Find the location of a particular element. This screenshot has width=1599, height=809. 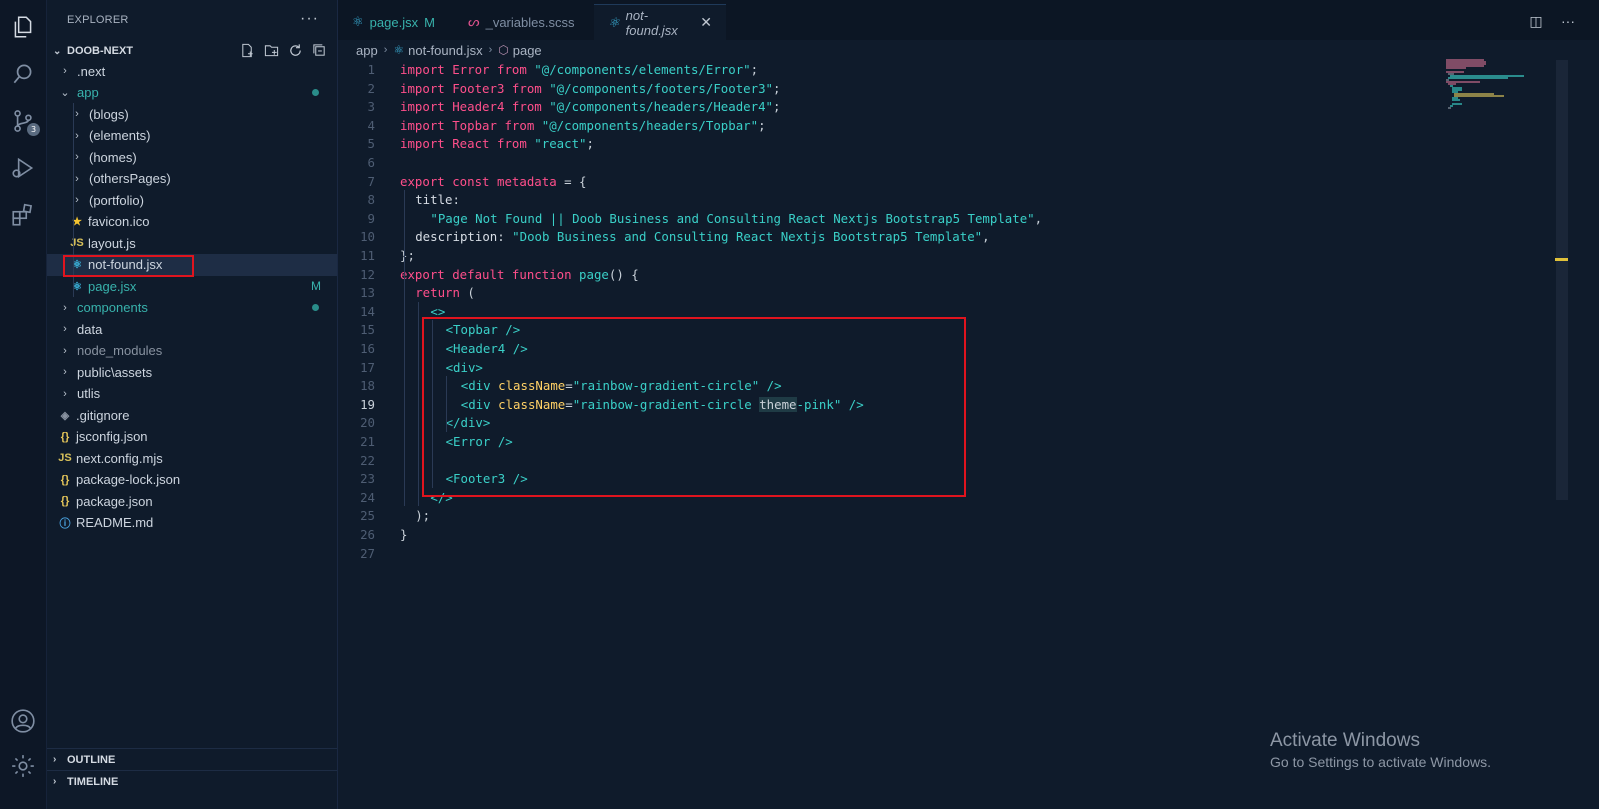

collapse-all-icon is located at coordinates (319, 50).